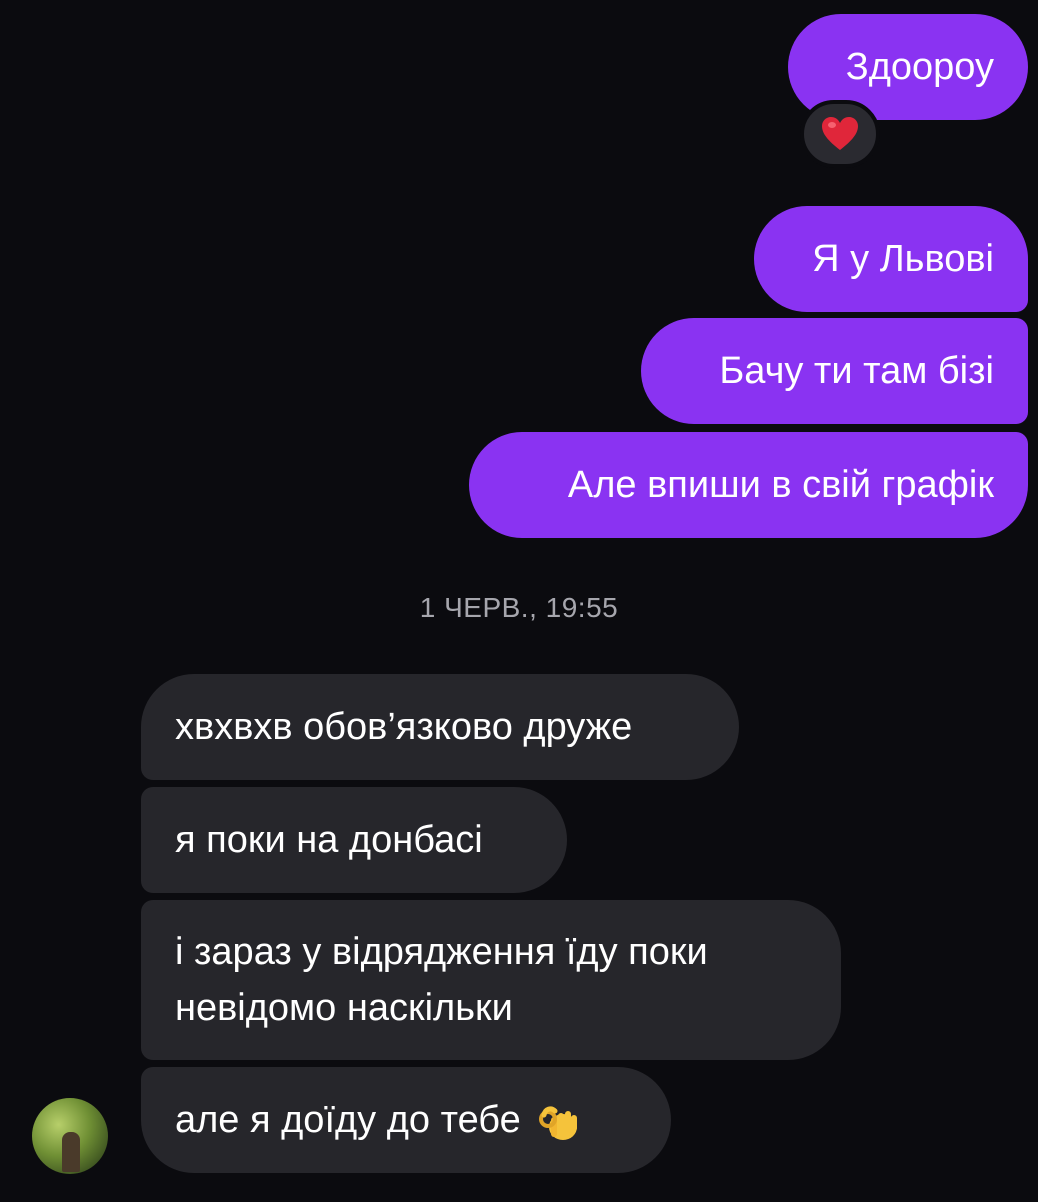 The height and width of the screenshot is (1202, 1038). Describe the element at coordinates (329, 840) in the screenshot. I see `incoming-message-text: я поки на донбасі` at that location.